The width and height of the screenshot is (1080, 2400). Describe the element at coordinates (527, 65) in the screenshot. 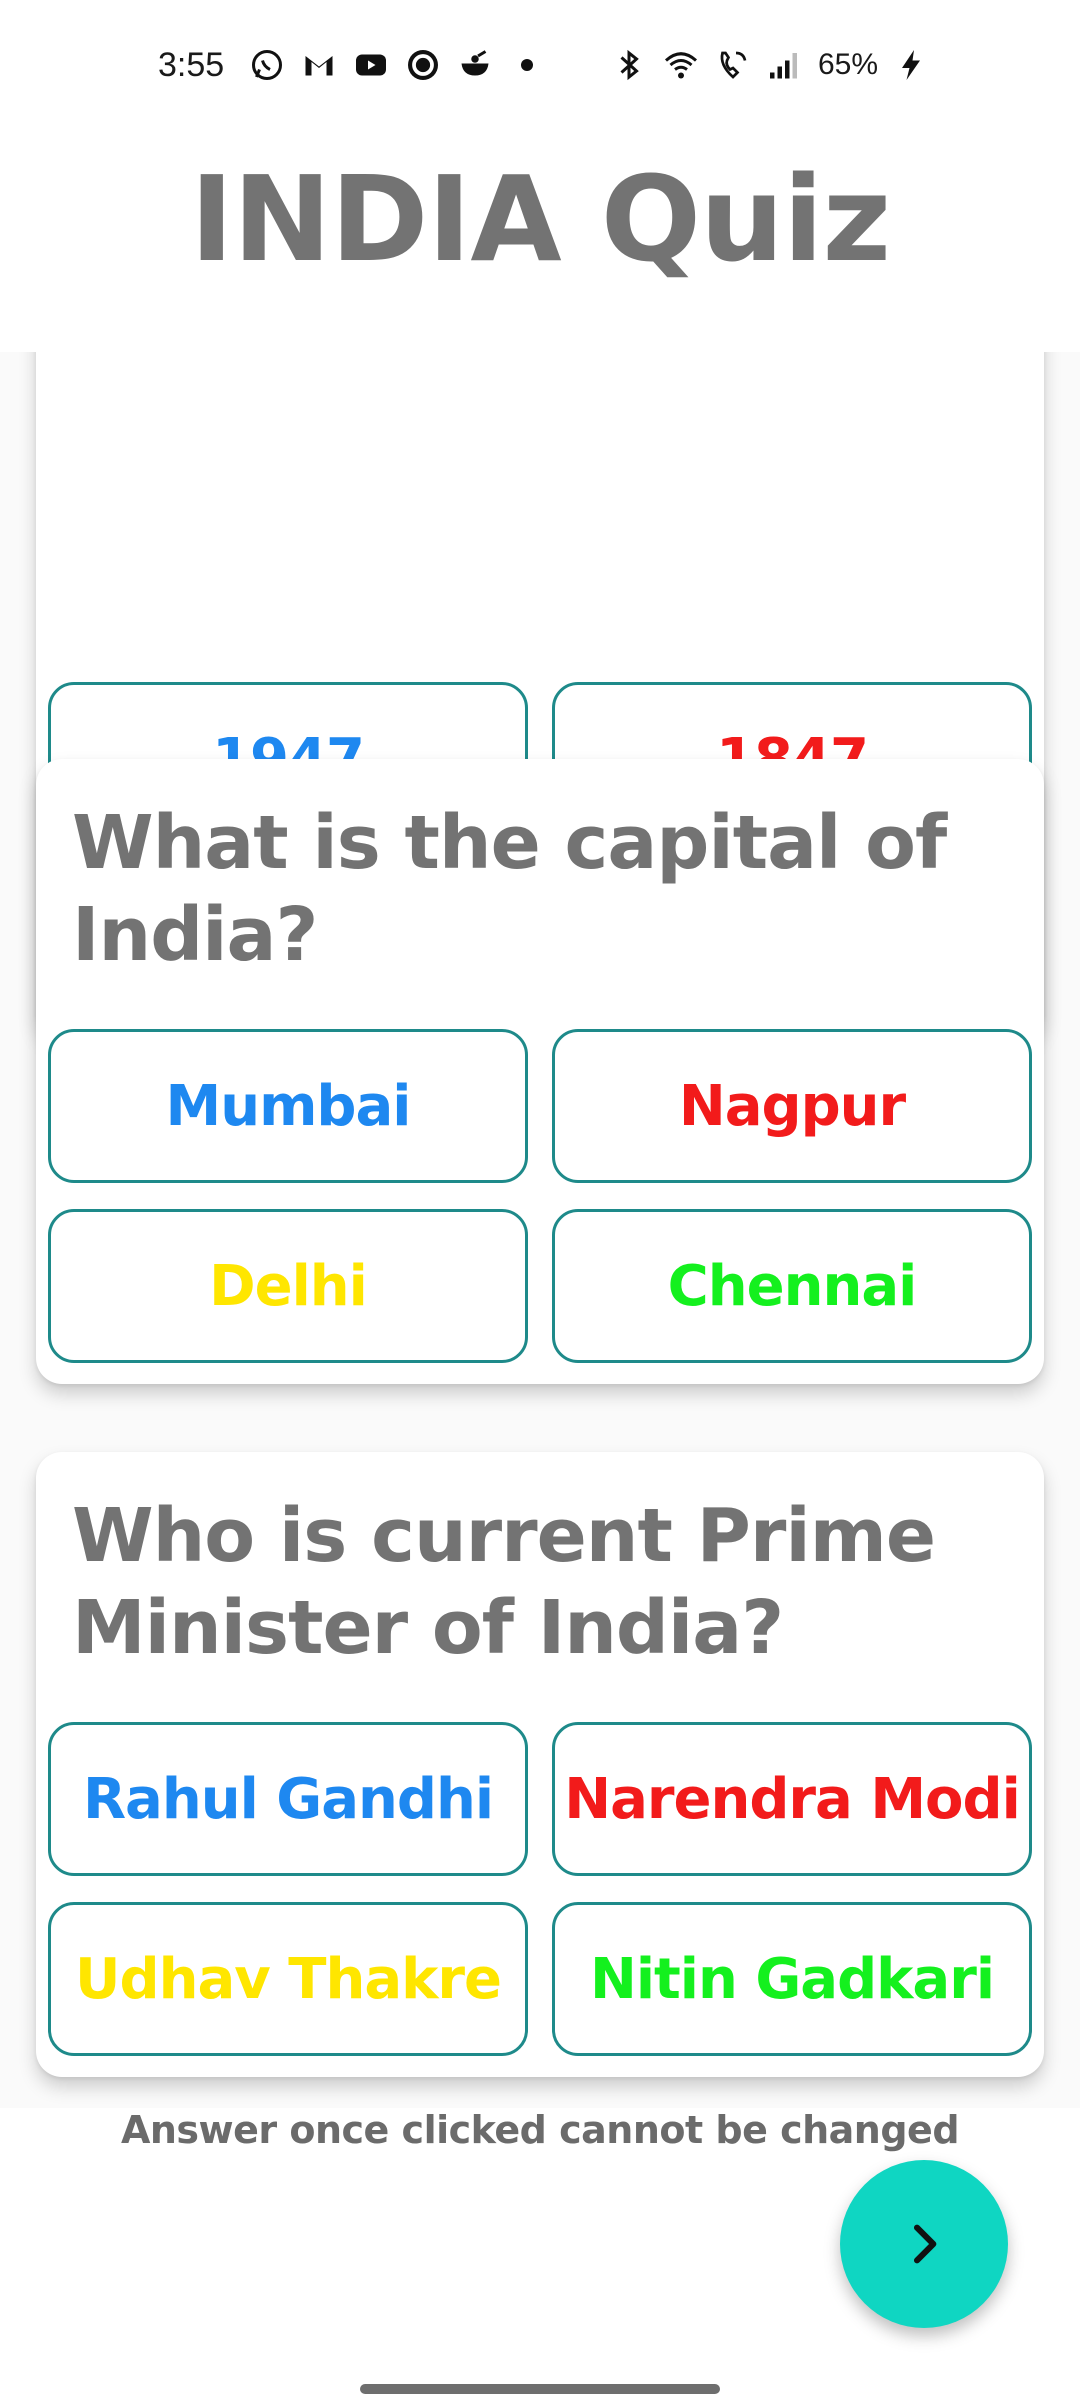

I see `dot-icon` at that location.